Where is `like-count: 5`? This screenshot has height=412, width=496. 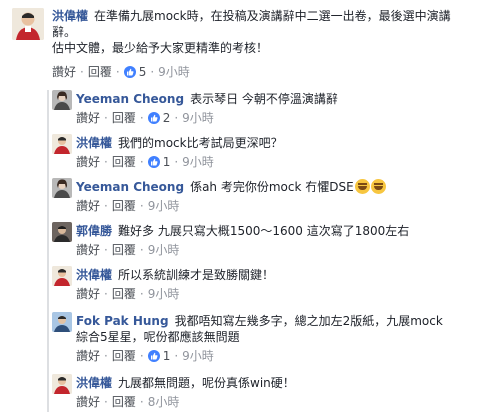
like-count: 5 is located at coordinates (143, 72).